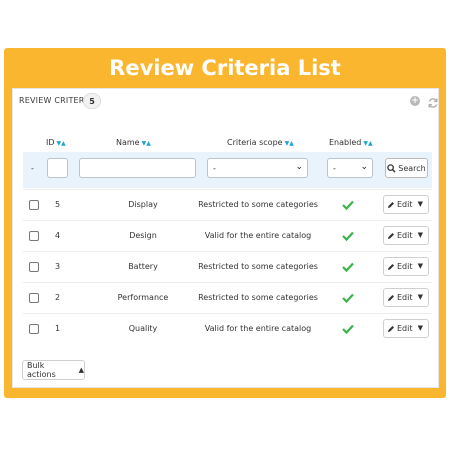  What do you see at coordinates (58, 297) in the screenshot?
I see `row-id: 2` at bounding box center [58, 297].